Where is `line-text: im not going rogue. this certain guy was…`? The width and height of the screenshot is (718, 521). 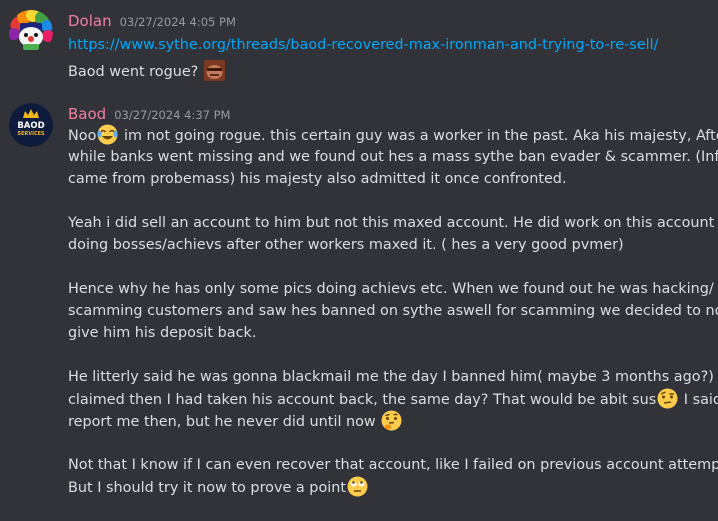
line-text: im not going rogue. this certain guy was… is located at coordinates (418, 136).